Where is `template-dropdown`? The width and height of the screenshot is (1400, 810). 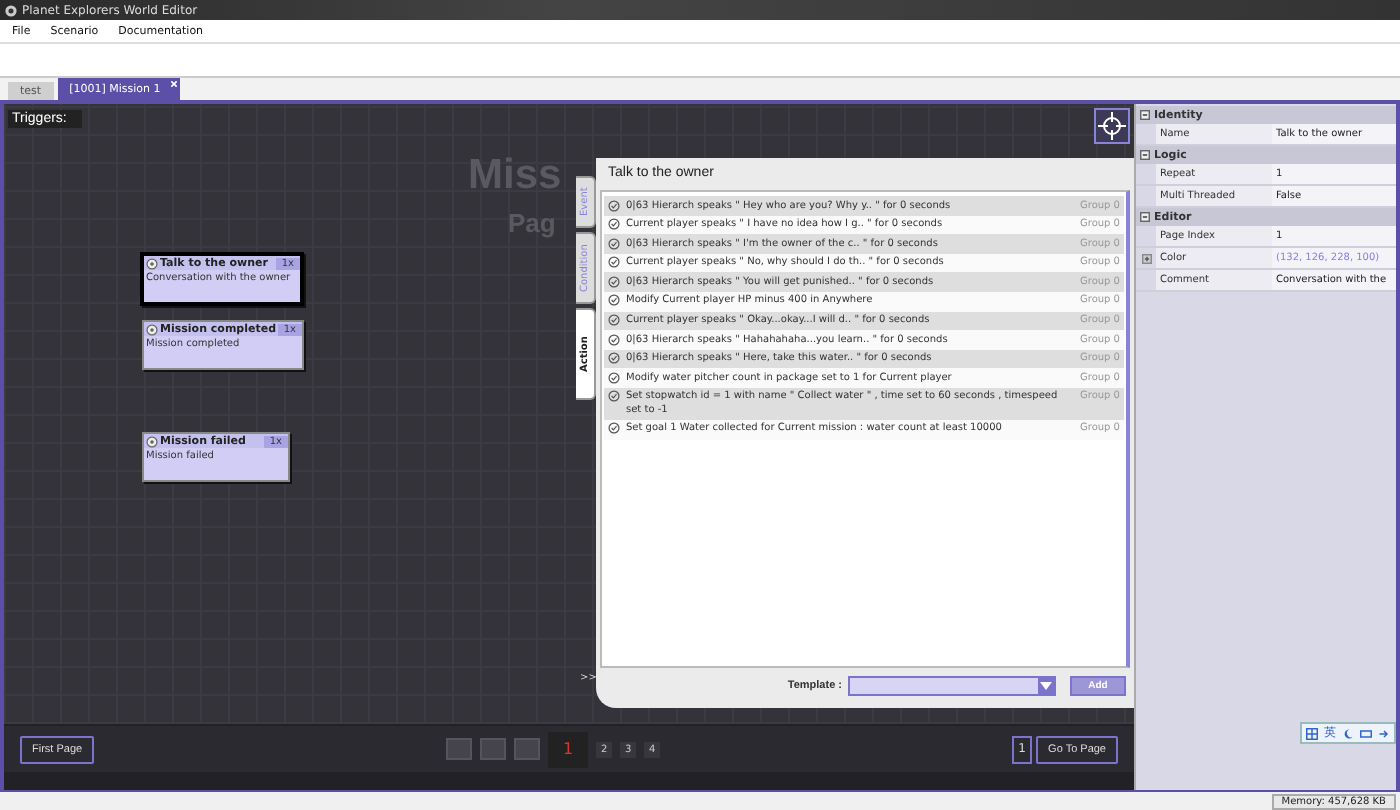 template-dropdown is located at coordinates (952, 686).